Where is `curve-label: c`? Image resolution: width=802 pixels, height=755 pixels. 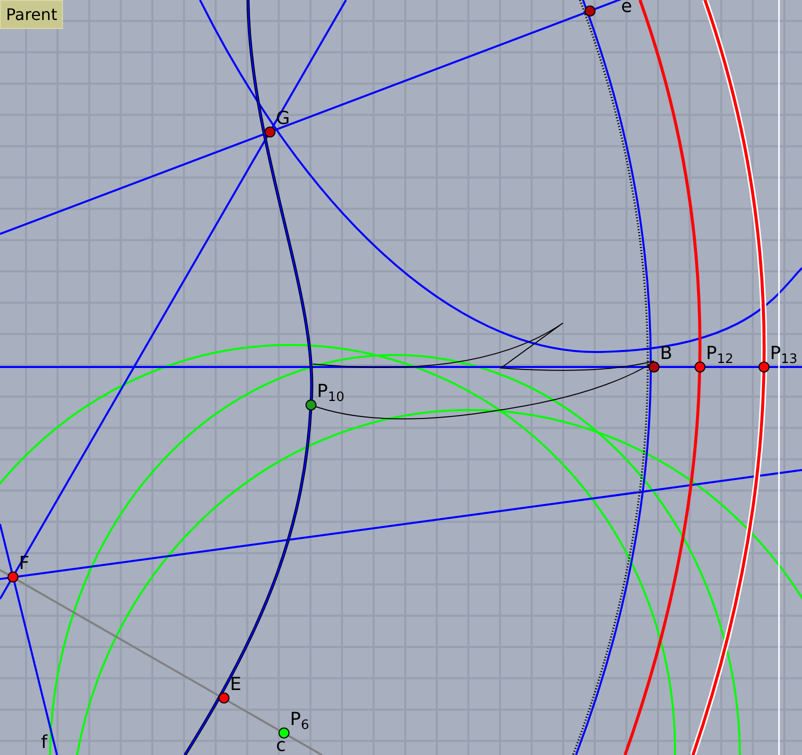 curve-label: c is located at coordinates (281, 746).